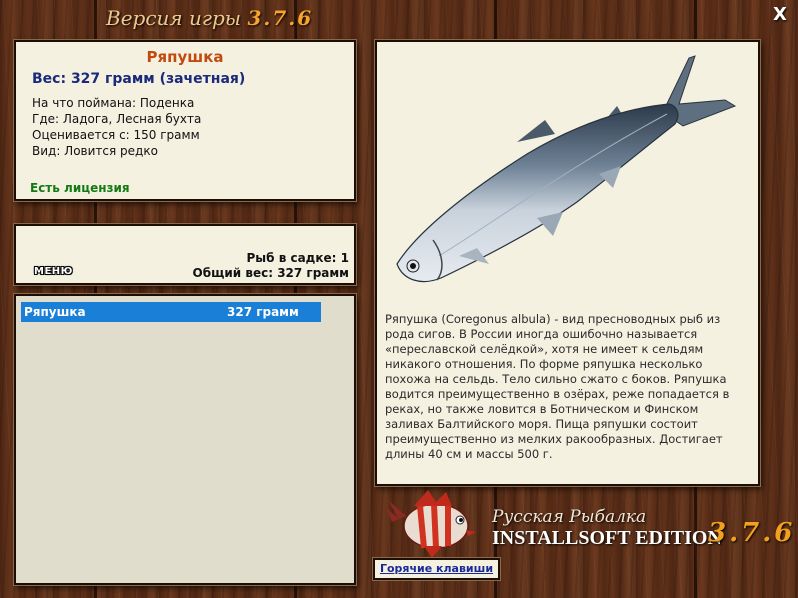 This screenshot has width=798, height=598. Describe the element at coordinates (436, 569) in the screenshot. I see `hotkeys-button: Горячие клавиши` at that location.